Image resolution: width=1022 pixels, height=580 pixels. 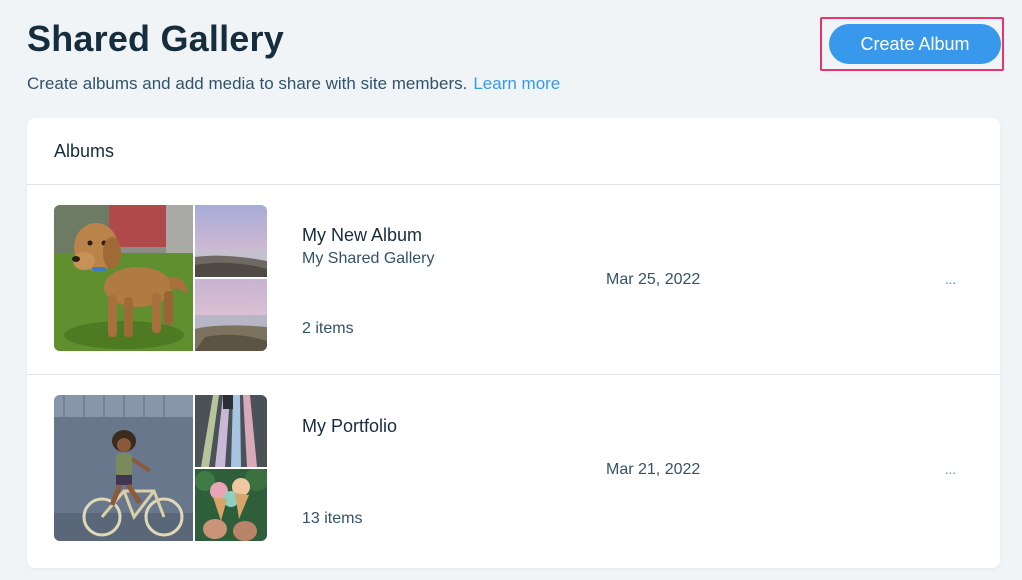 I want to click on album-name: My New Album, so click(x=362, y=235).